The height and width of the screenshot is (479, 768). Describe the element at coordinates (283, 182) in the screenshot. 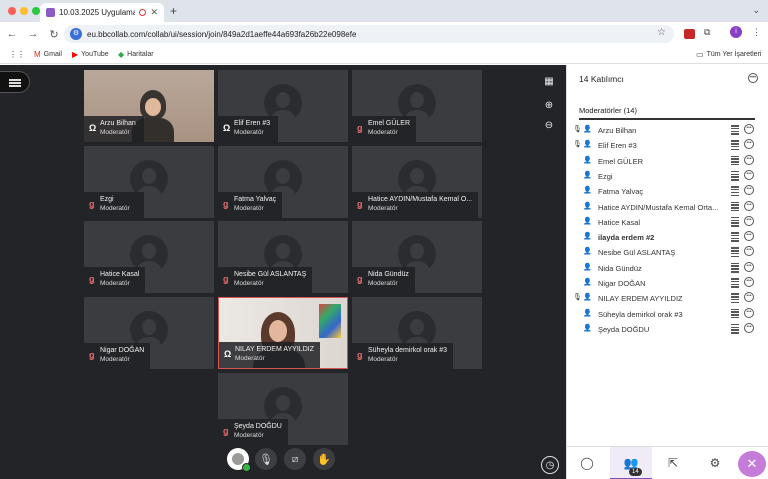

I see `participant-tile: ǥ Fatma Yalvaç Moderatör` at that location.